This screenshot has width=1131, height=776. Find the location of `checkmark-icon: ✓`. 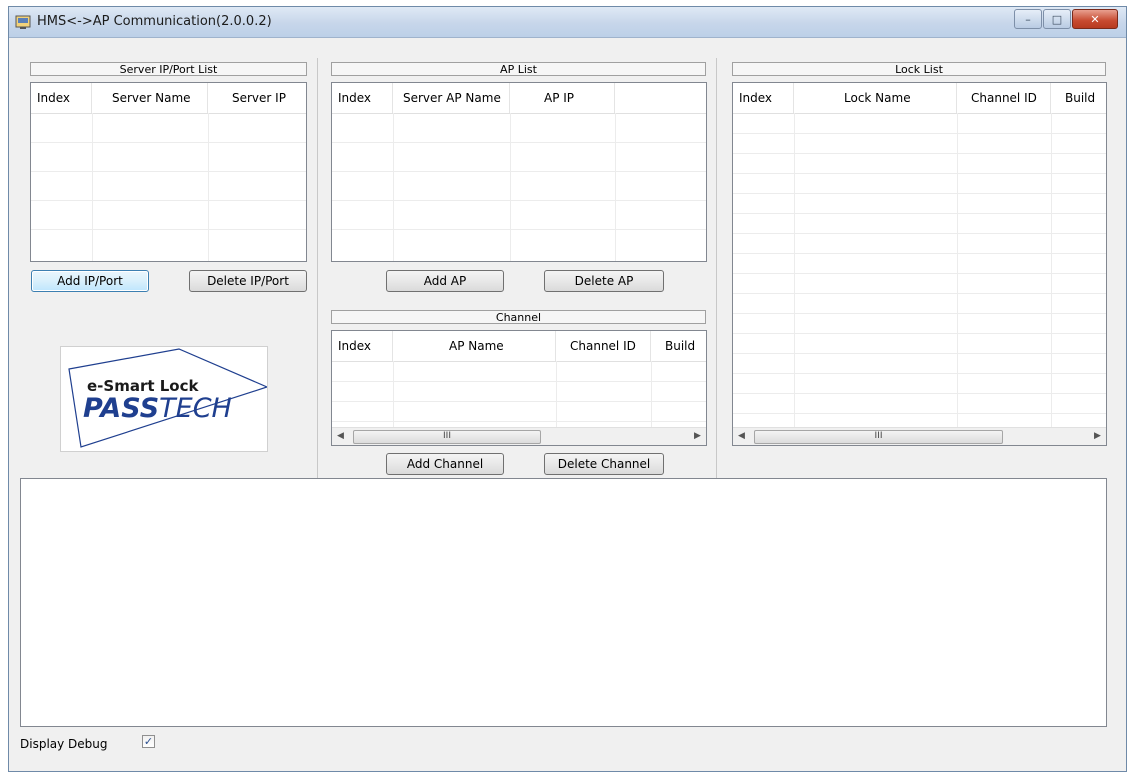

checkmark-icon: ✓ is located at coordinates (148, 741).